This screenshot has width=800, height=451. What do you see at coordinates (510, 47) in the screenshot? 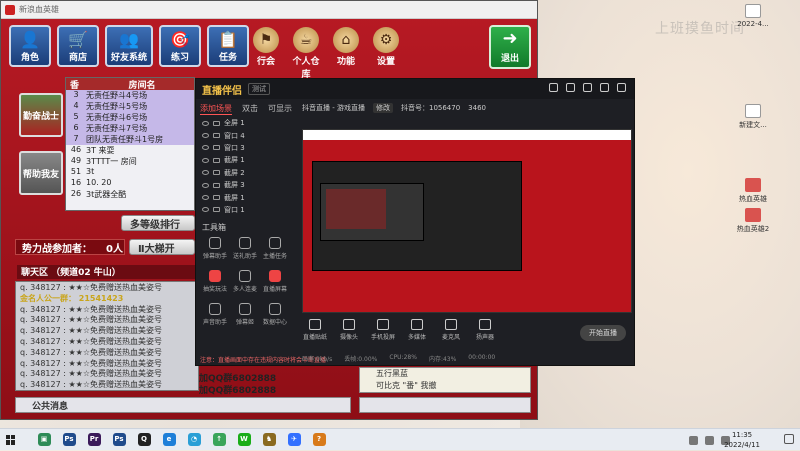
I see `exit-button: ➜ 退出` at bounding box center [510, 47].